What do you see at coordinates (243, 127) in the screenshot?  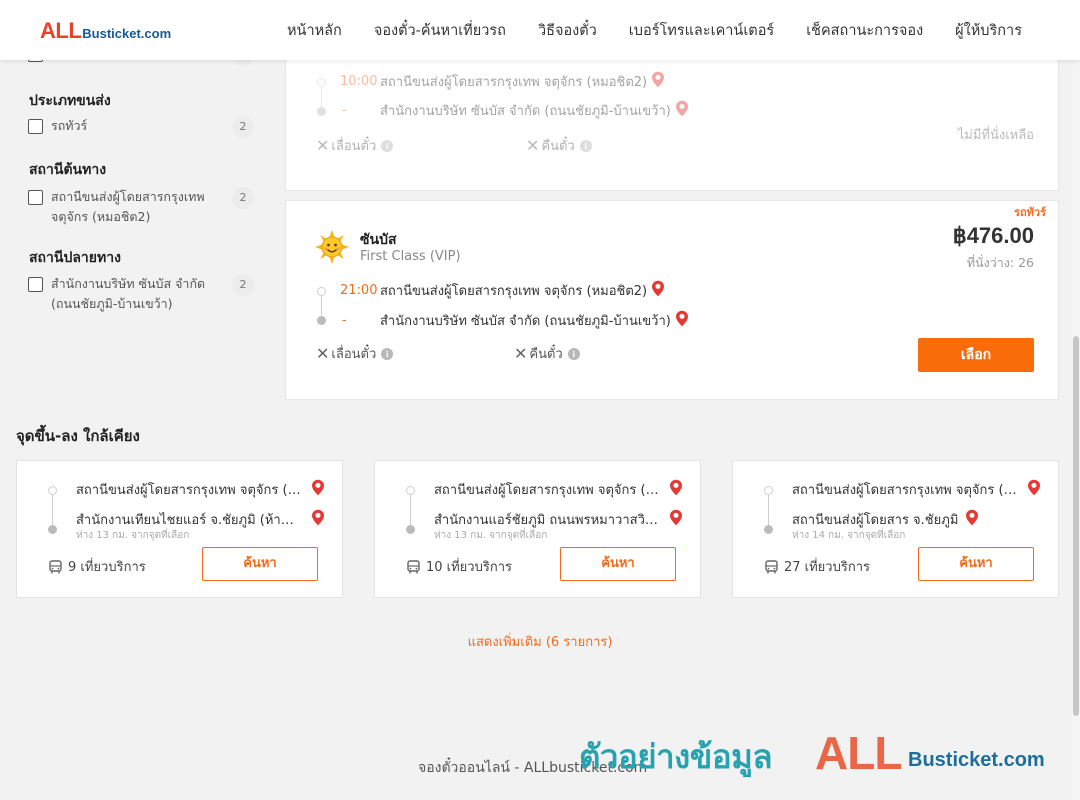 I see `filter-count: 2` at bounding box center [243, 127].